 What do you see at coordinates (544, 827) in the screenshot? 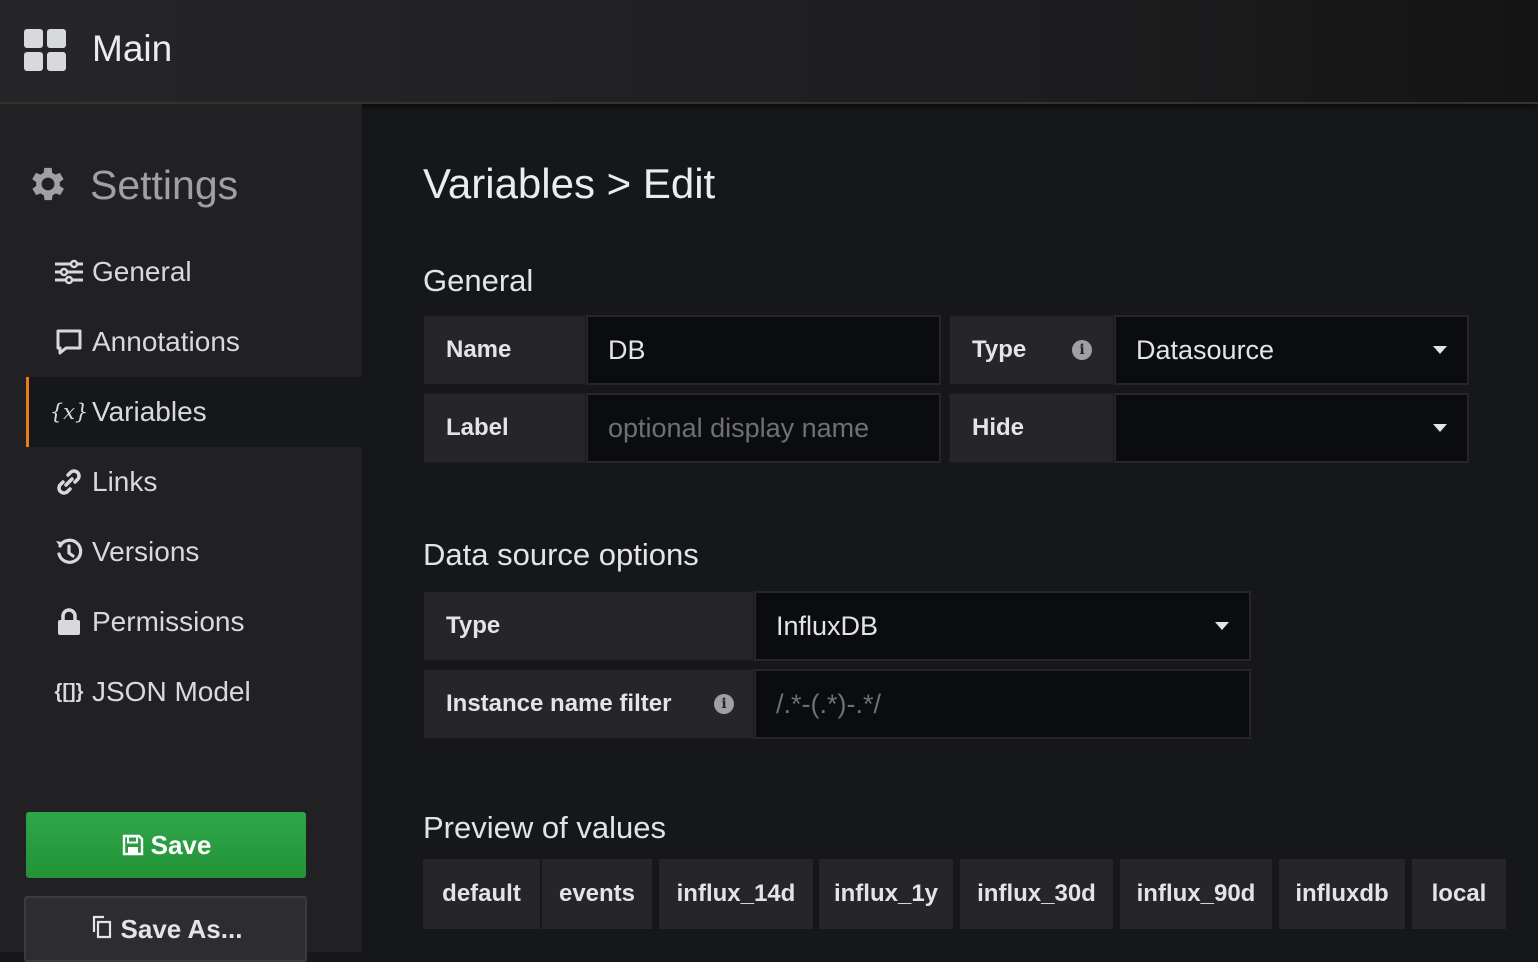
I see `section-preview-heading: Preview of values` at bounding box center [544, 827].